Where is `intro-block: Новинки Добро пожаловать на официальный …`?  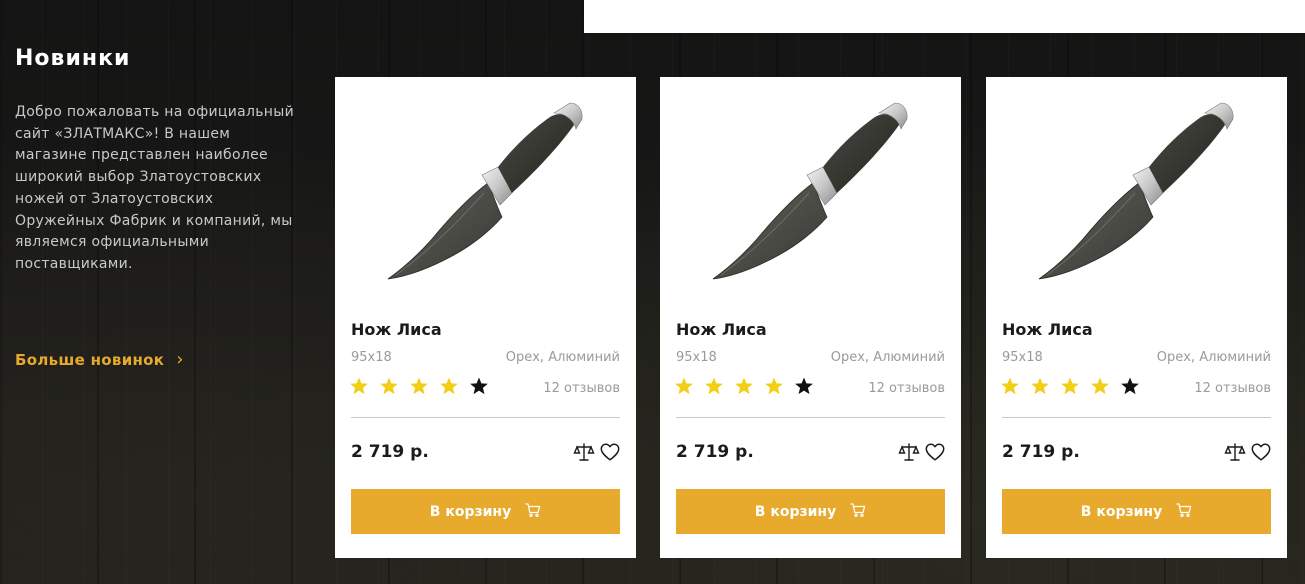 intro-block: Новинки Добро пожаловать на официальный … is located at coordinates (160, 161).